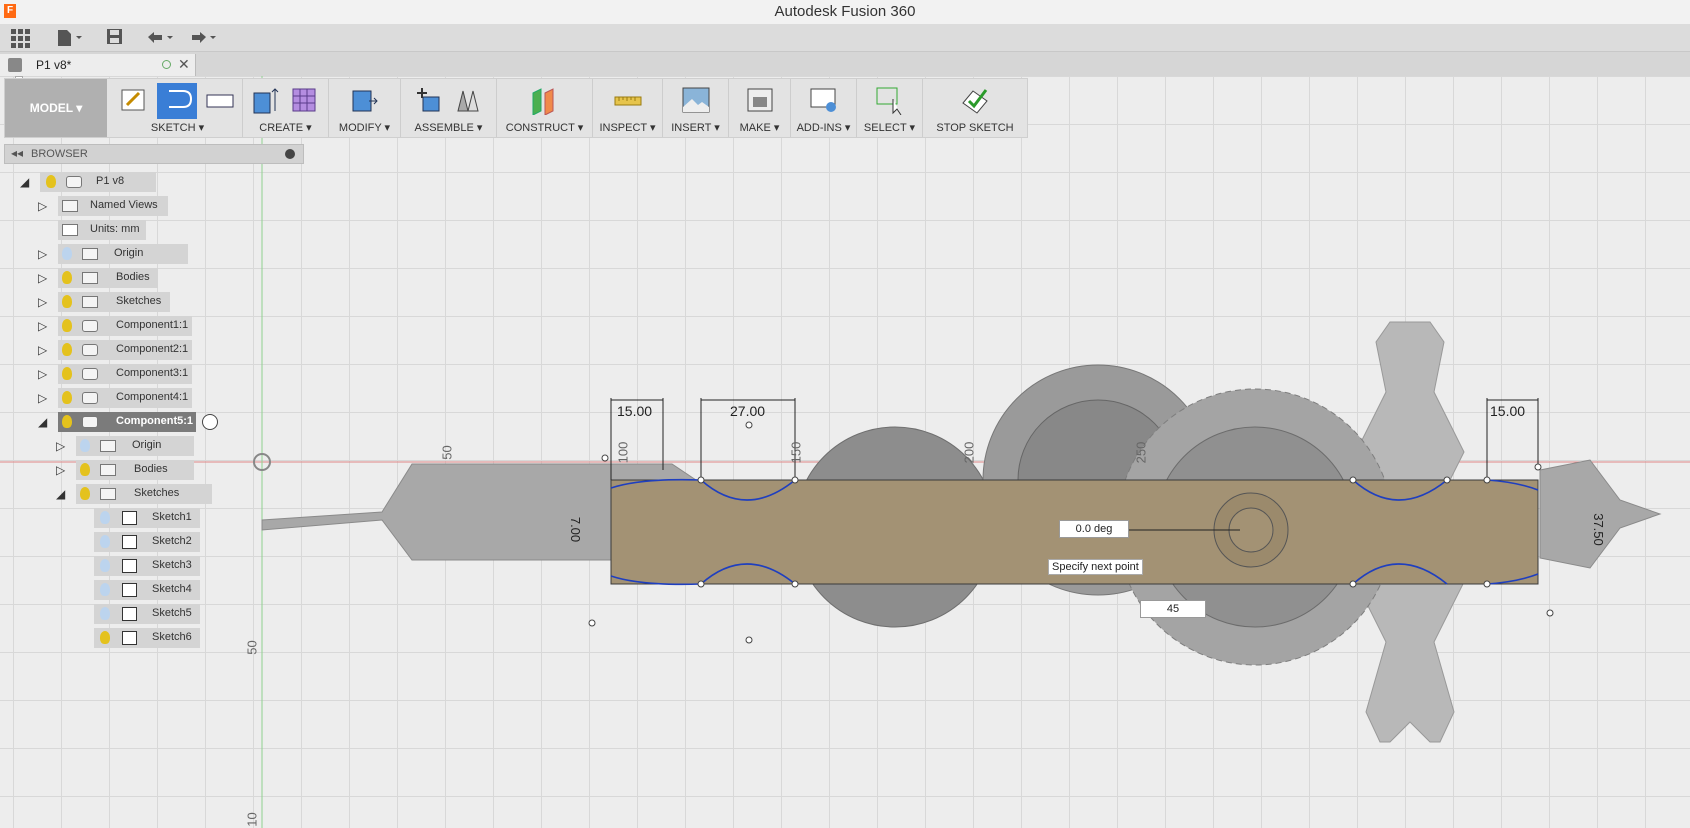 The image size is (1690, 828). I want to click on dim-27: 27.00, so click(747, 411).